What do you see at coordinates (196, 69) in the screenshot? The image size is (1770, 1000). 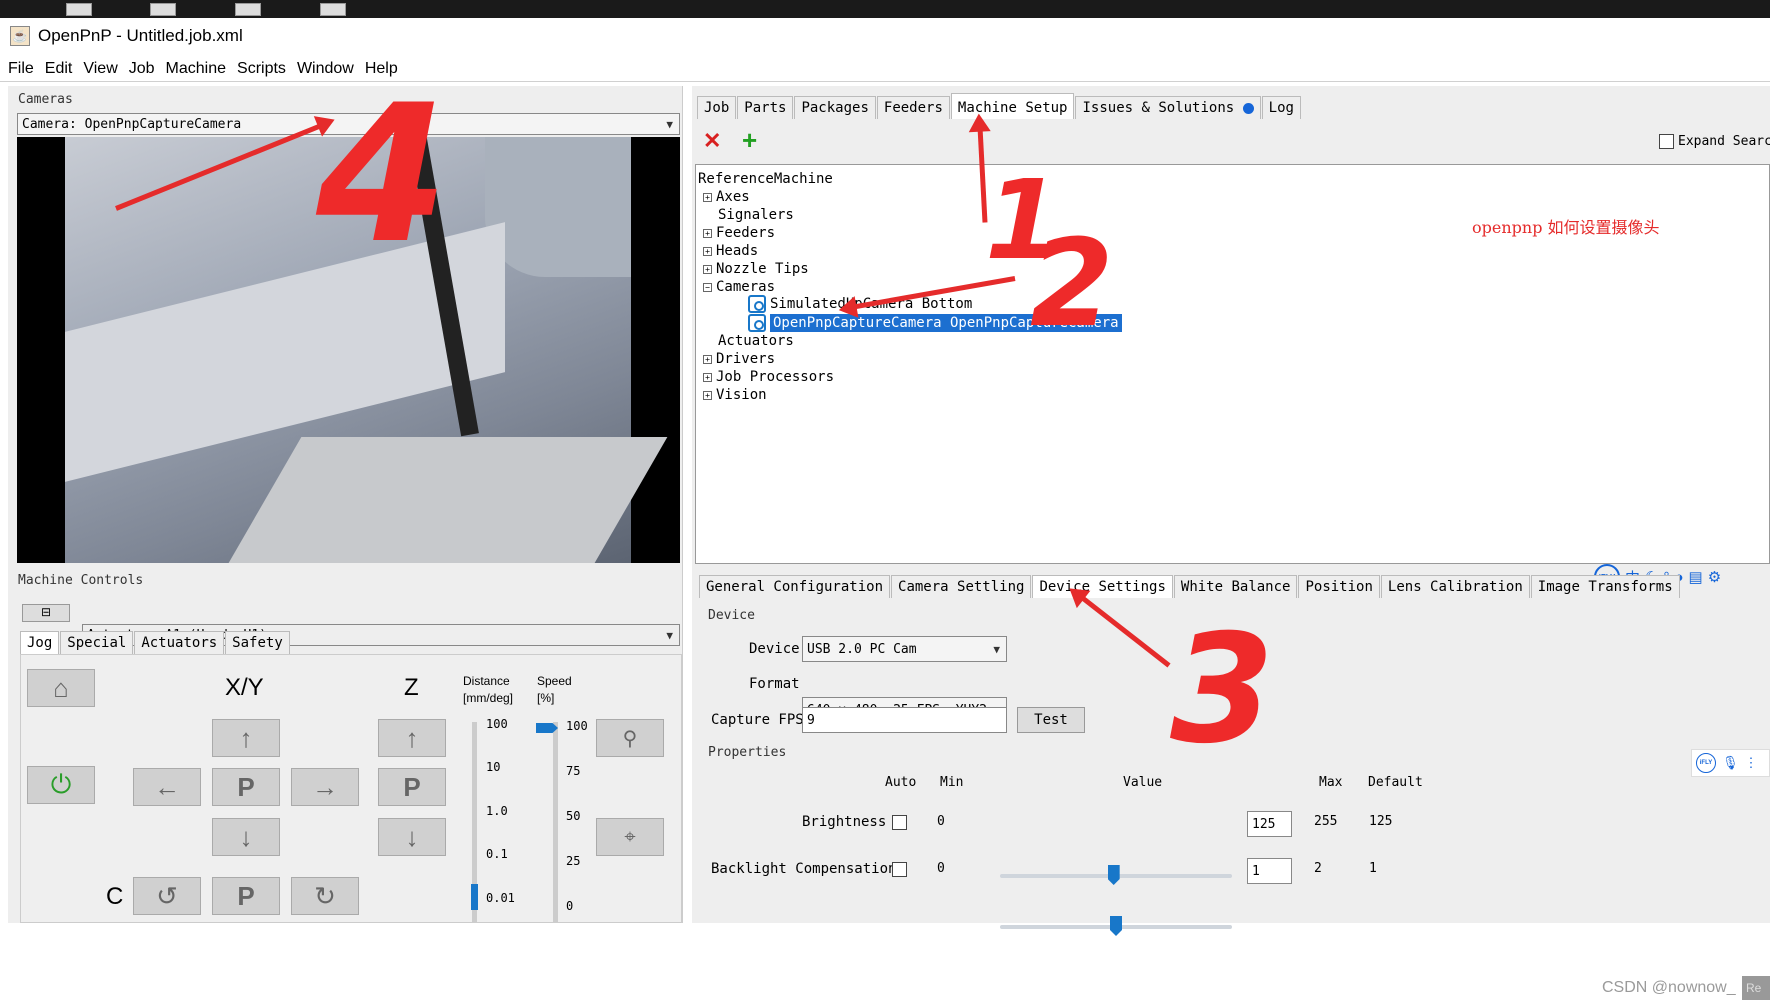 I see `menu-machine: Machine` at bounding box center [196, 69].